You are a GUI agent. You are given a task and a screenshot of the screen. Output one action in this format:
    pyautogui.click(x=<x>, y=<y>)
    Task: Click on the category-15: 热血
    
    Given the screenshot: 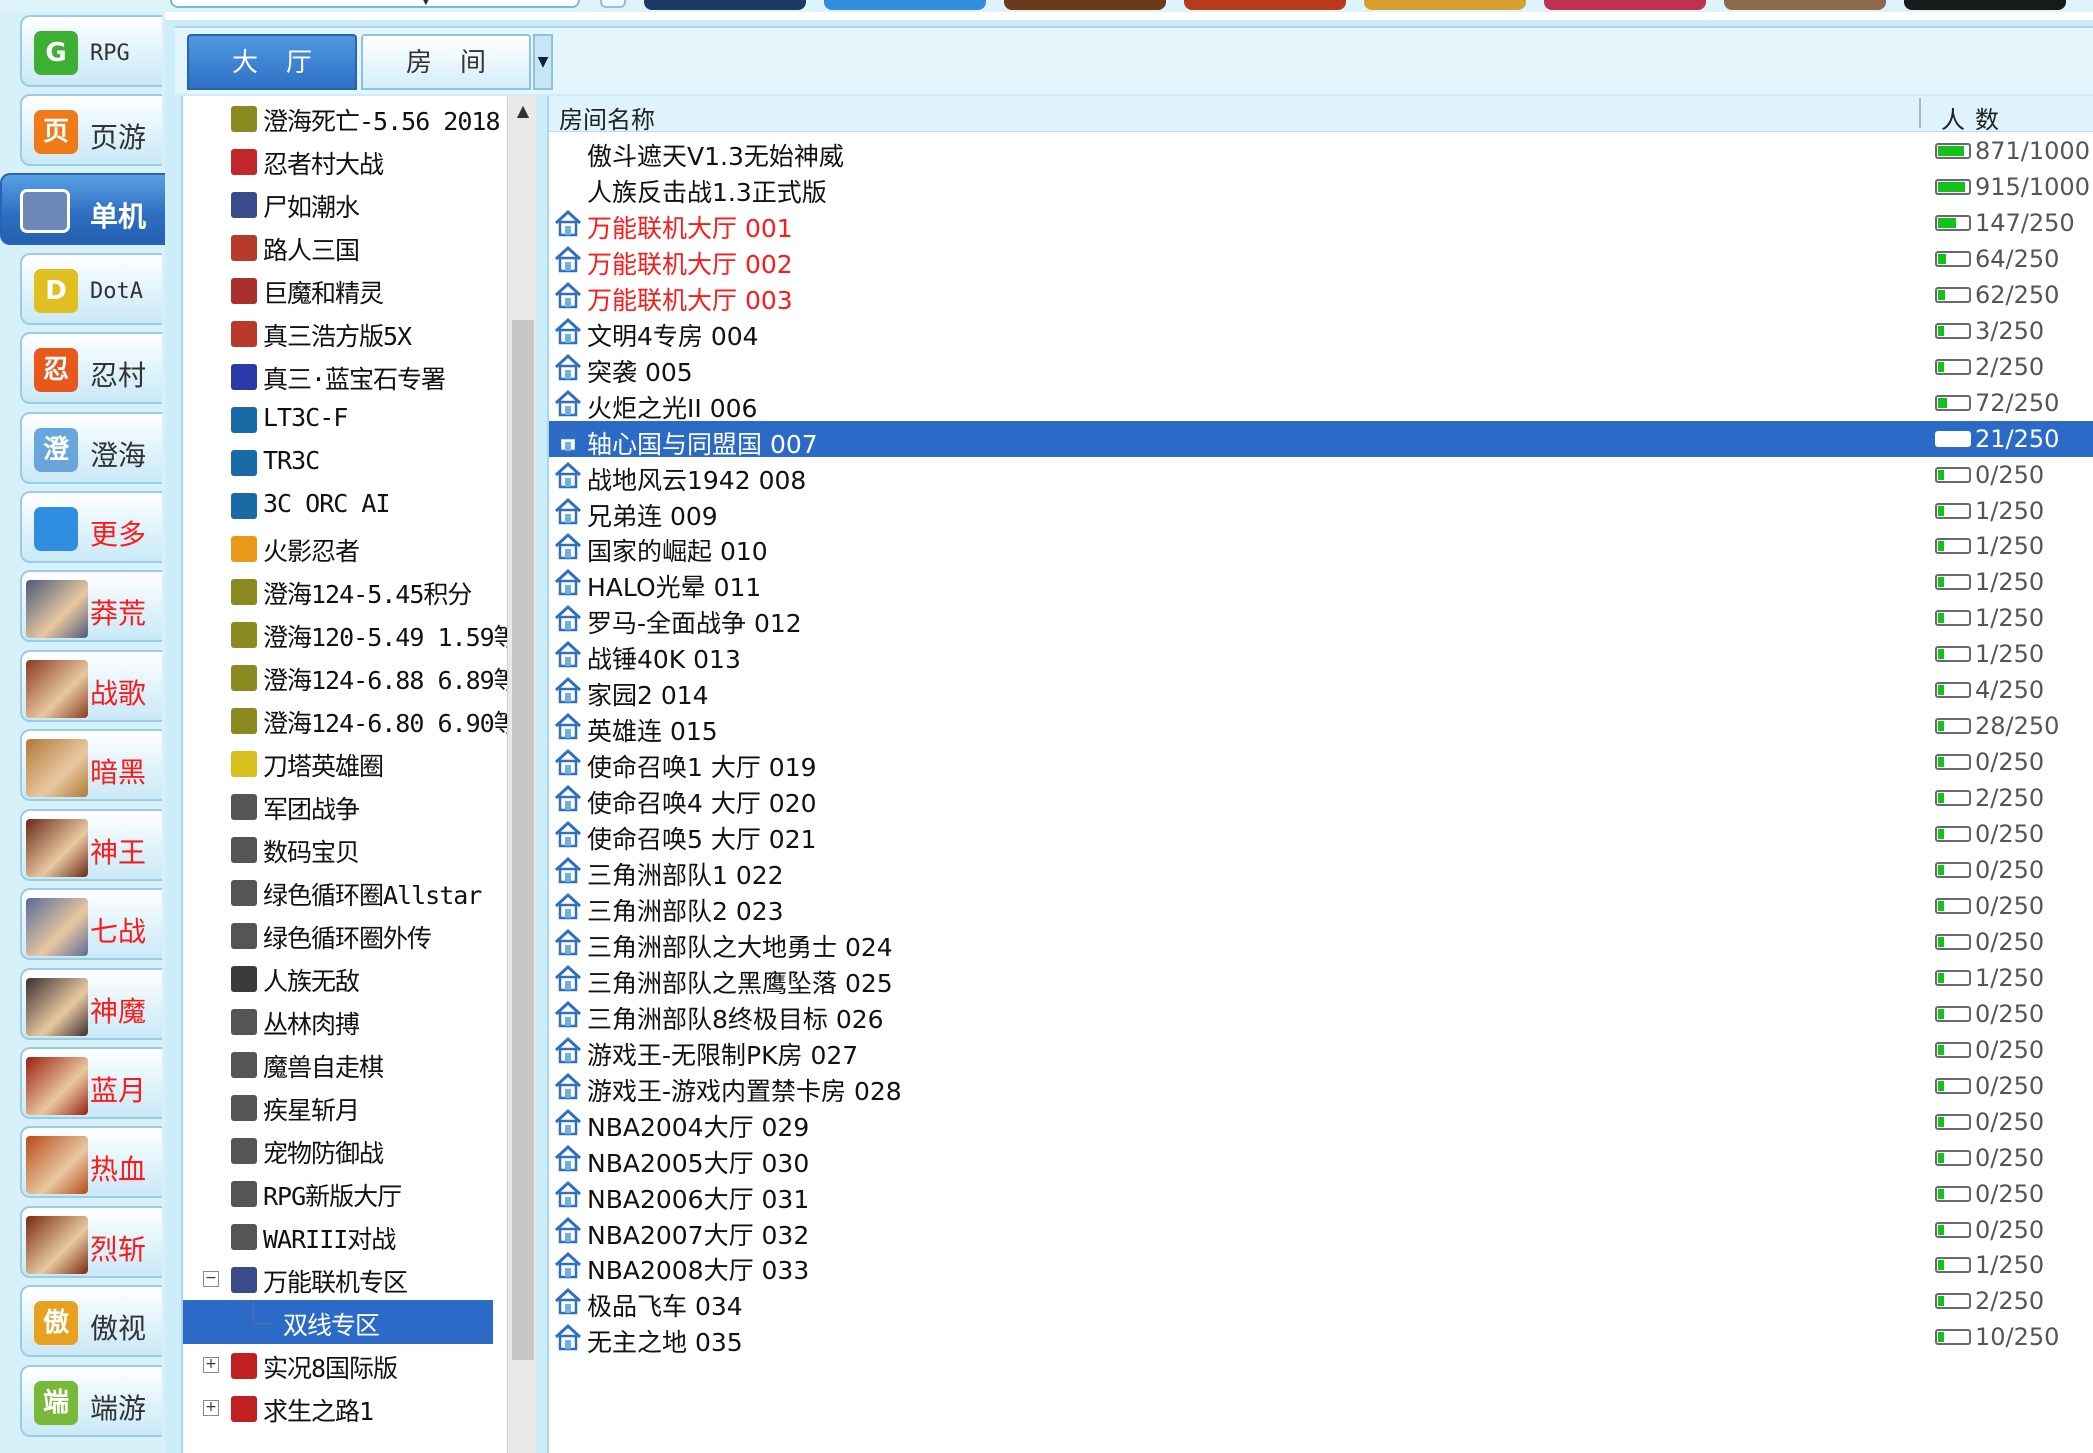 What is the action you would take?
    pyautogui.click(x=91, y=1162)
    